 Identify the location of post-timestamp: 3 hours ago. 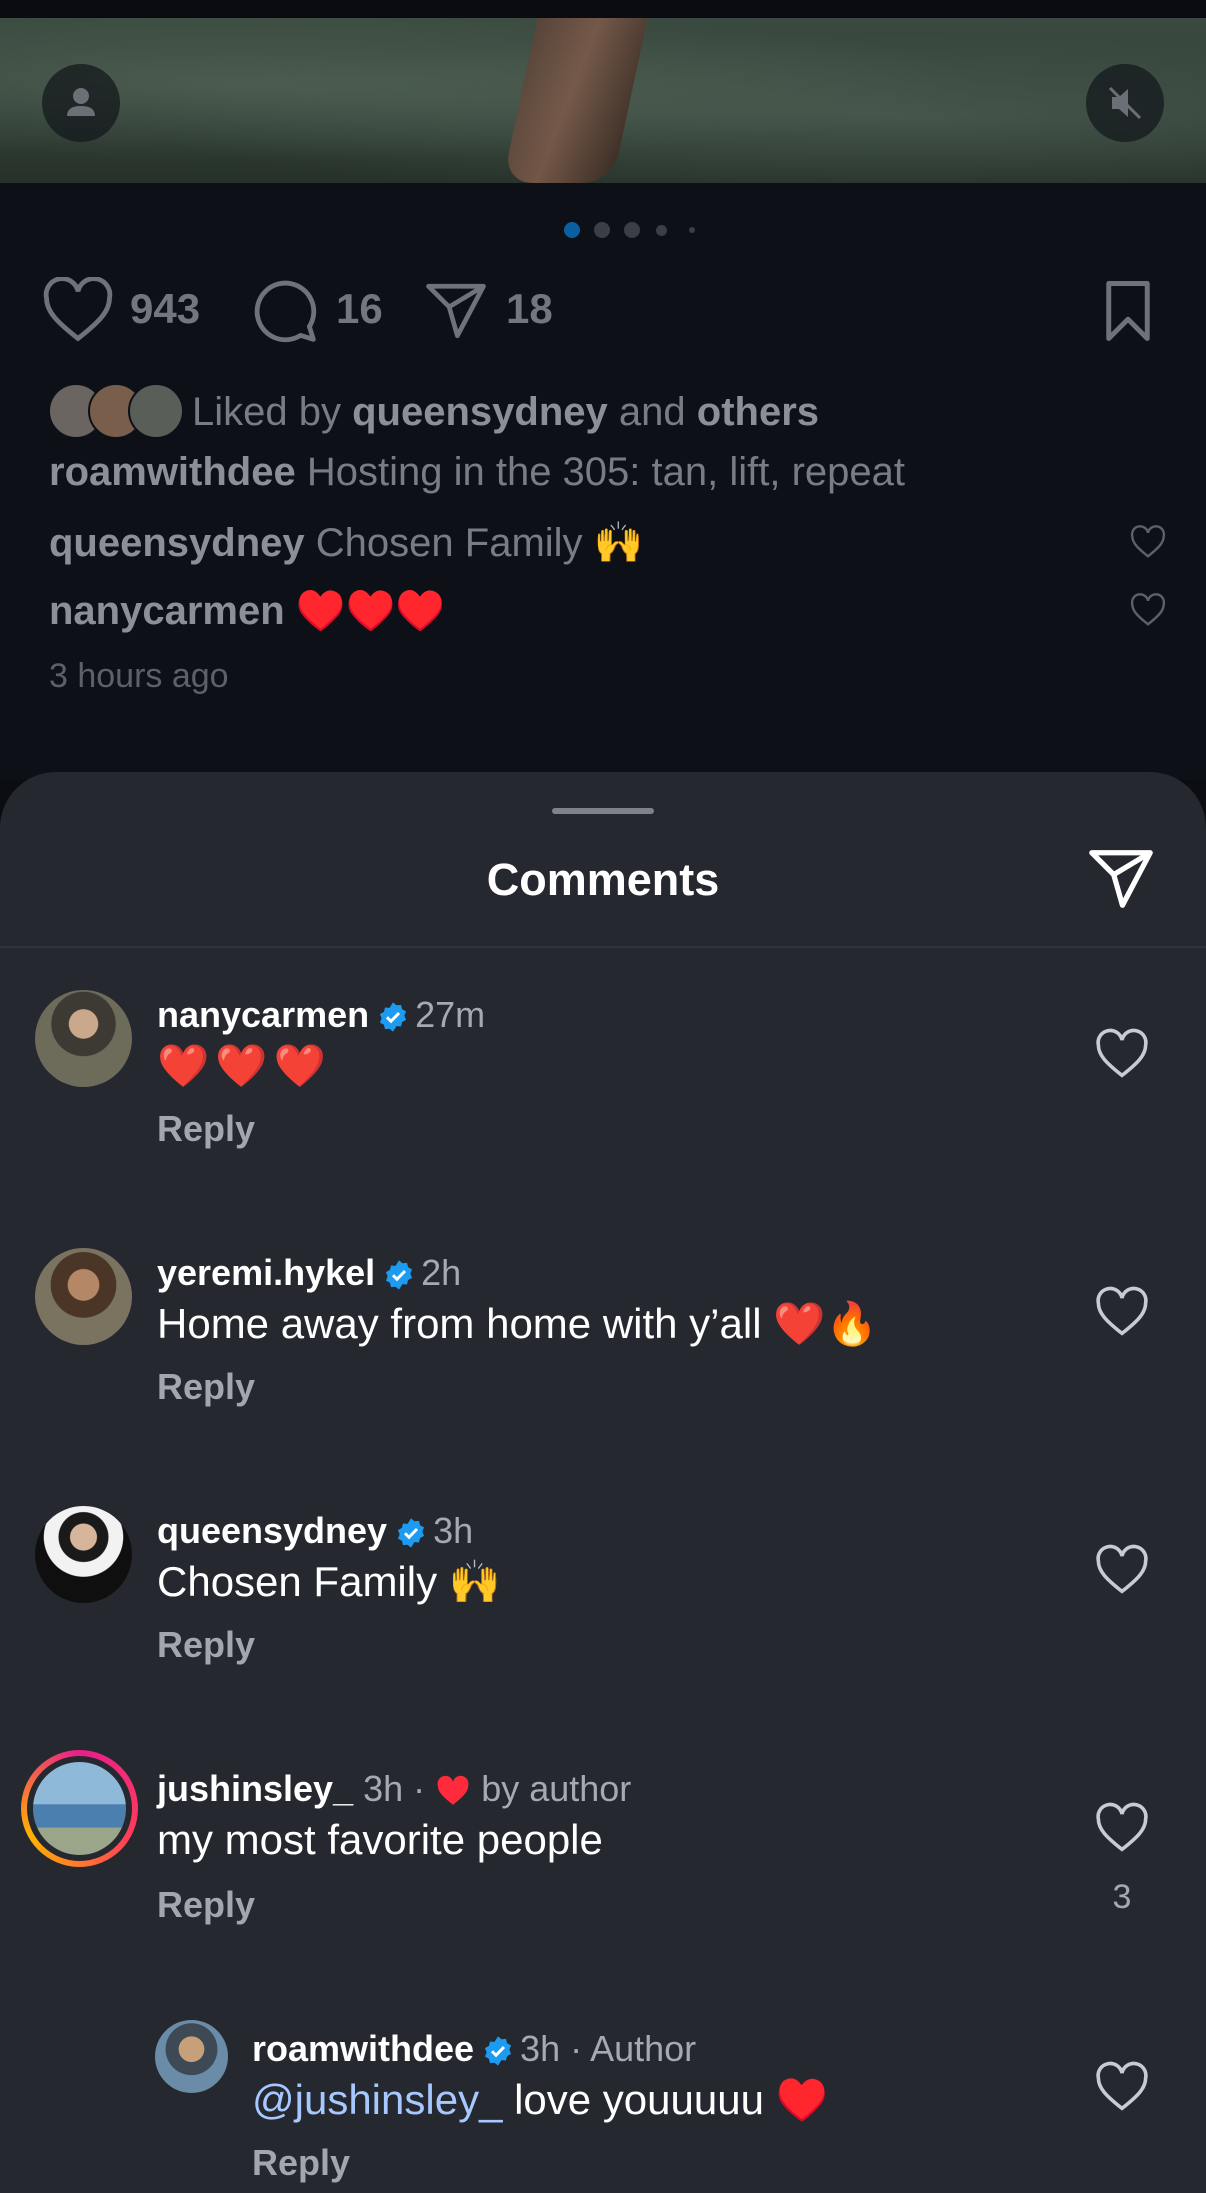
(139, 676).